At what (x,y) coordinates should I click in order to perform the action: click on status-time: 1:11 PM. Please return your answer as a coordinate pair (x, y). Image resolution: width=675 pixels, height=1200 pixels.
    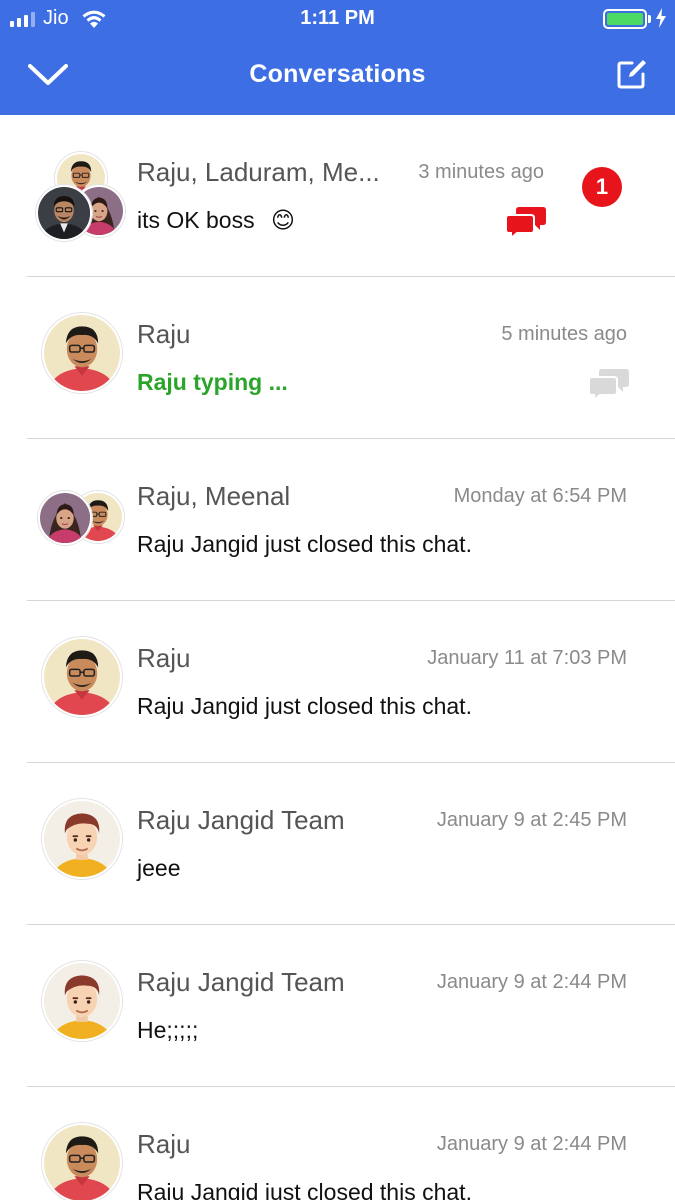
    Looking at the image, I should click on (337, 18).